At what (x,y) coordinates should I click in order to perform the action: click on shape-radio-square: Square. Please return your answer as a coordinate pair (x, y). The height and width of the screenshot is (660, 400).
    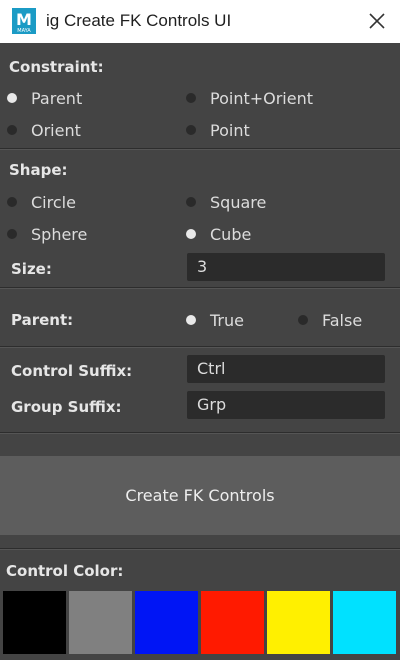
    Looking at the image, I should click on (226, 202).